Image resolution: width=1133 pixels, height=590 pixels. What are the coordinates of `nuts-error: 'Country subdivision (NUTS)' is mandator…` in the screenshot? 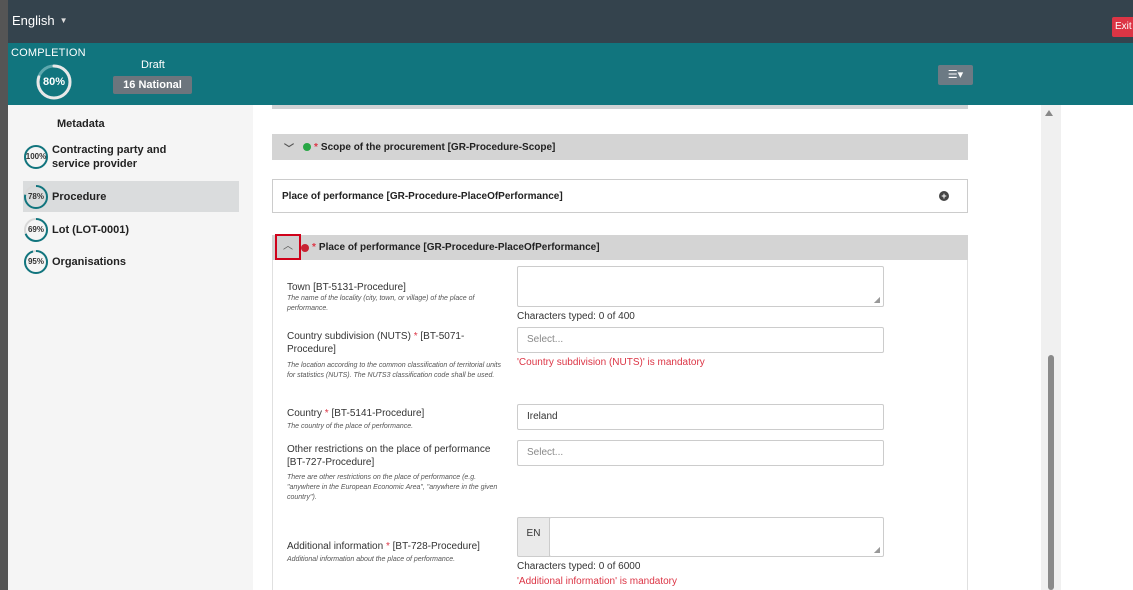 It's located at (611, 362).